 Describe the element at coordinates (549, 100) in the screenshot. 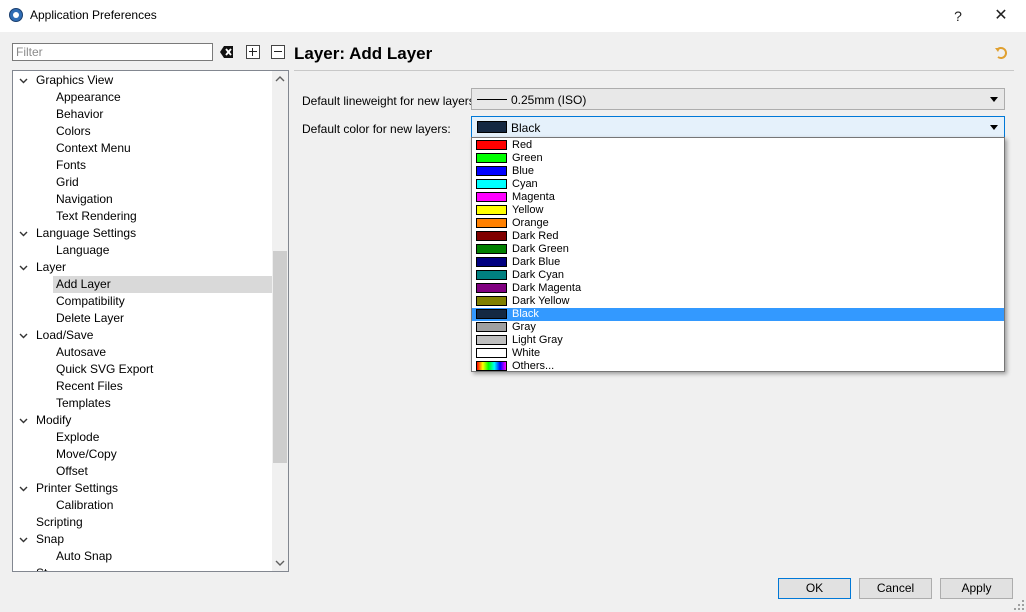

I see `lineweight-value: 0.25mm (ISO)` at that location.